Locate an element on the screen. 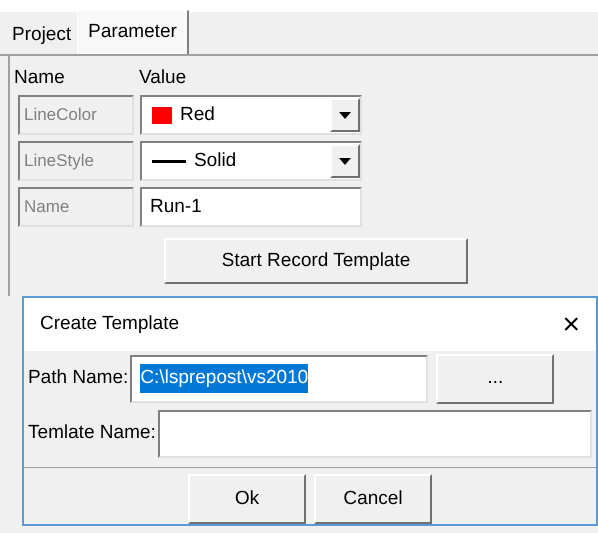 Image resolution: width=598 pixels, height=533 pixels. input-field: C:\lsprepost\vs2010 is located at coordinates (279, 378).